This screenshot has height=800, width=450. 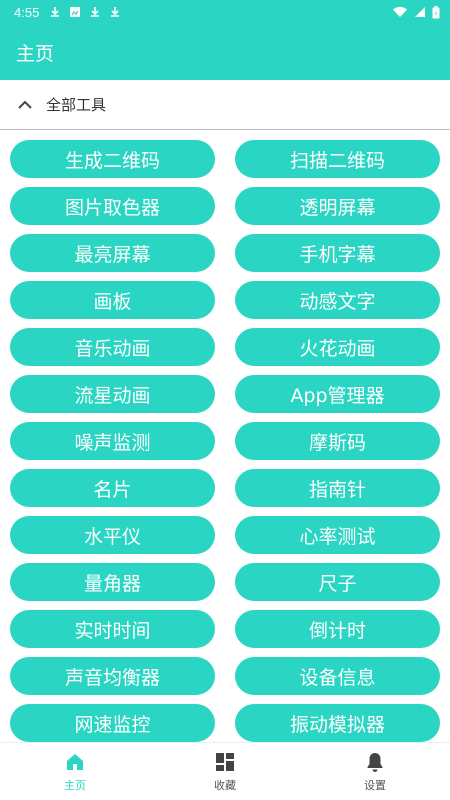 I want to click on nav-item-home: 主页, so click(x=75, y=771).